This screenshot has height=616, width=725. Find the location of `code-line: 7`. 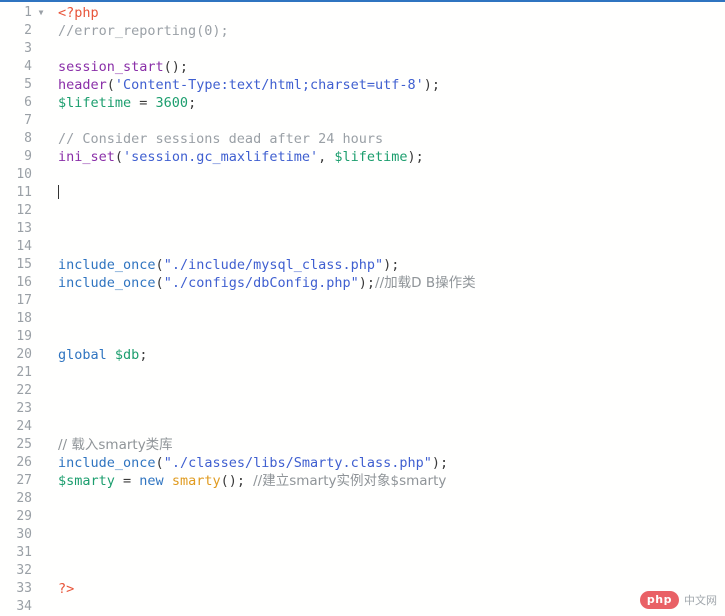

code-line: 7 is located at coordinates (362, 121).